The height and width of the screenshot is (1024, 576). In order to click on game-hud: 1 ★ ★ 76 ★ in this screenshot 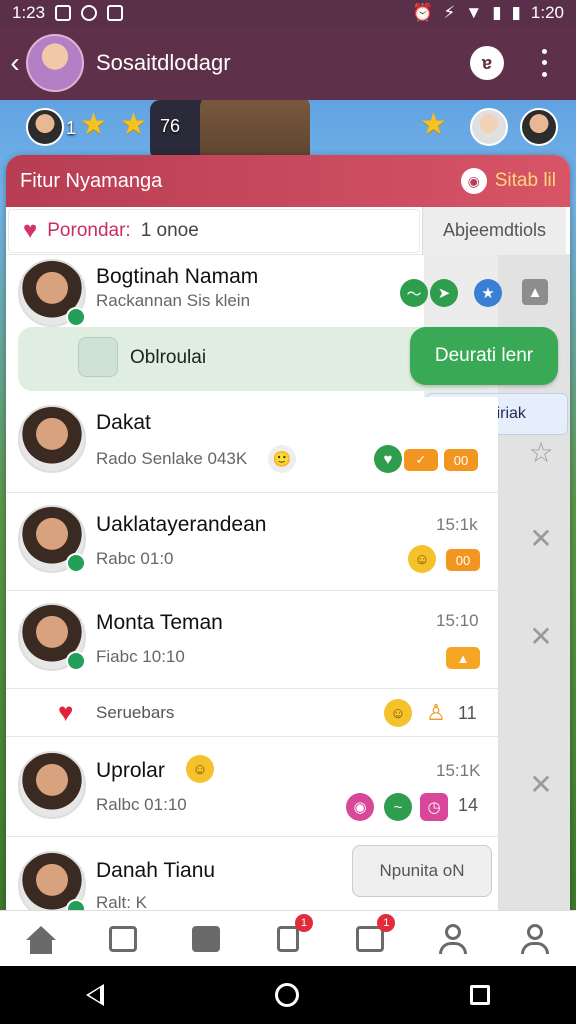, I will do `click(288, 127)`.